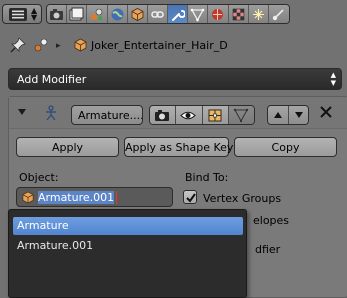 The width and height of the screenshot is (347, 298). What do you see at coordinates (175, 79) in the screenshot?
I see `add-modifier-menu: Add Modifier ▲ ▼` at bounding box center [175, 79].